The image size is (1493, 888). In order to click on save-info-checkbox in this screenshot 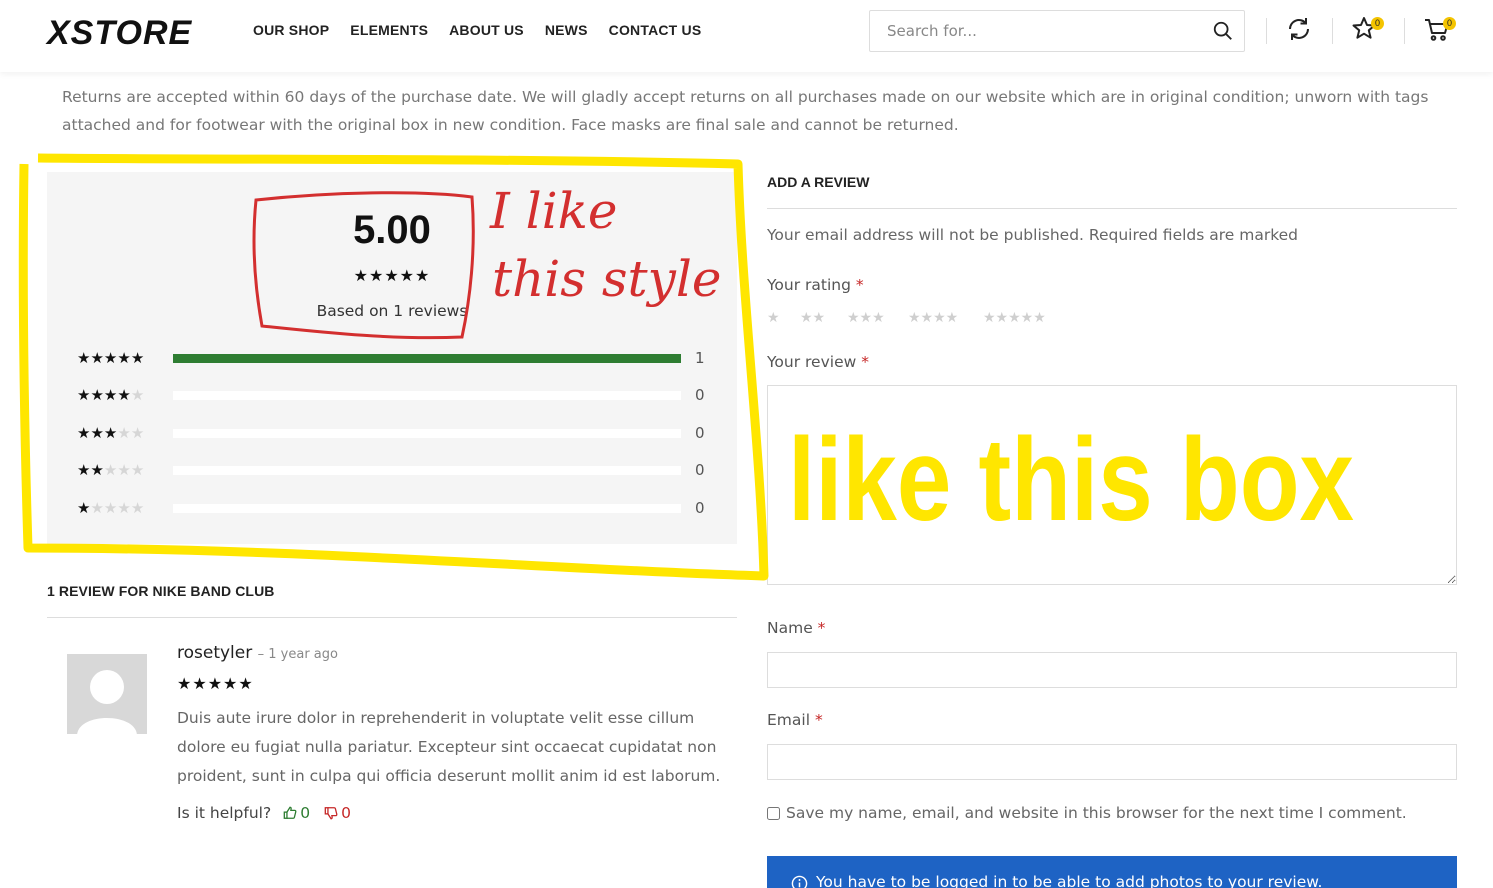, I will do `click(773, 813)`.